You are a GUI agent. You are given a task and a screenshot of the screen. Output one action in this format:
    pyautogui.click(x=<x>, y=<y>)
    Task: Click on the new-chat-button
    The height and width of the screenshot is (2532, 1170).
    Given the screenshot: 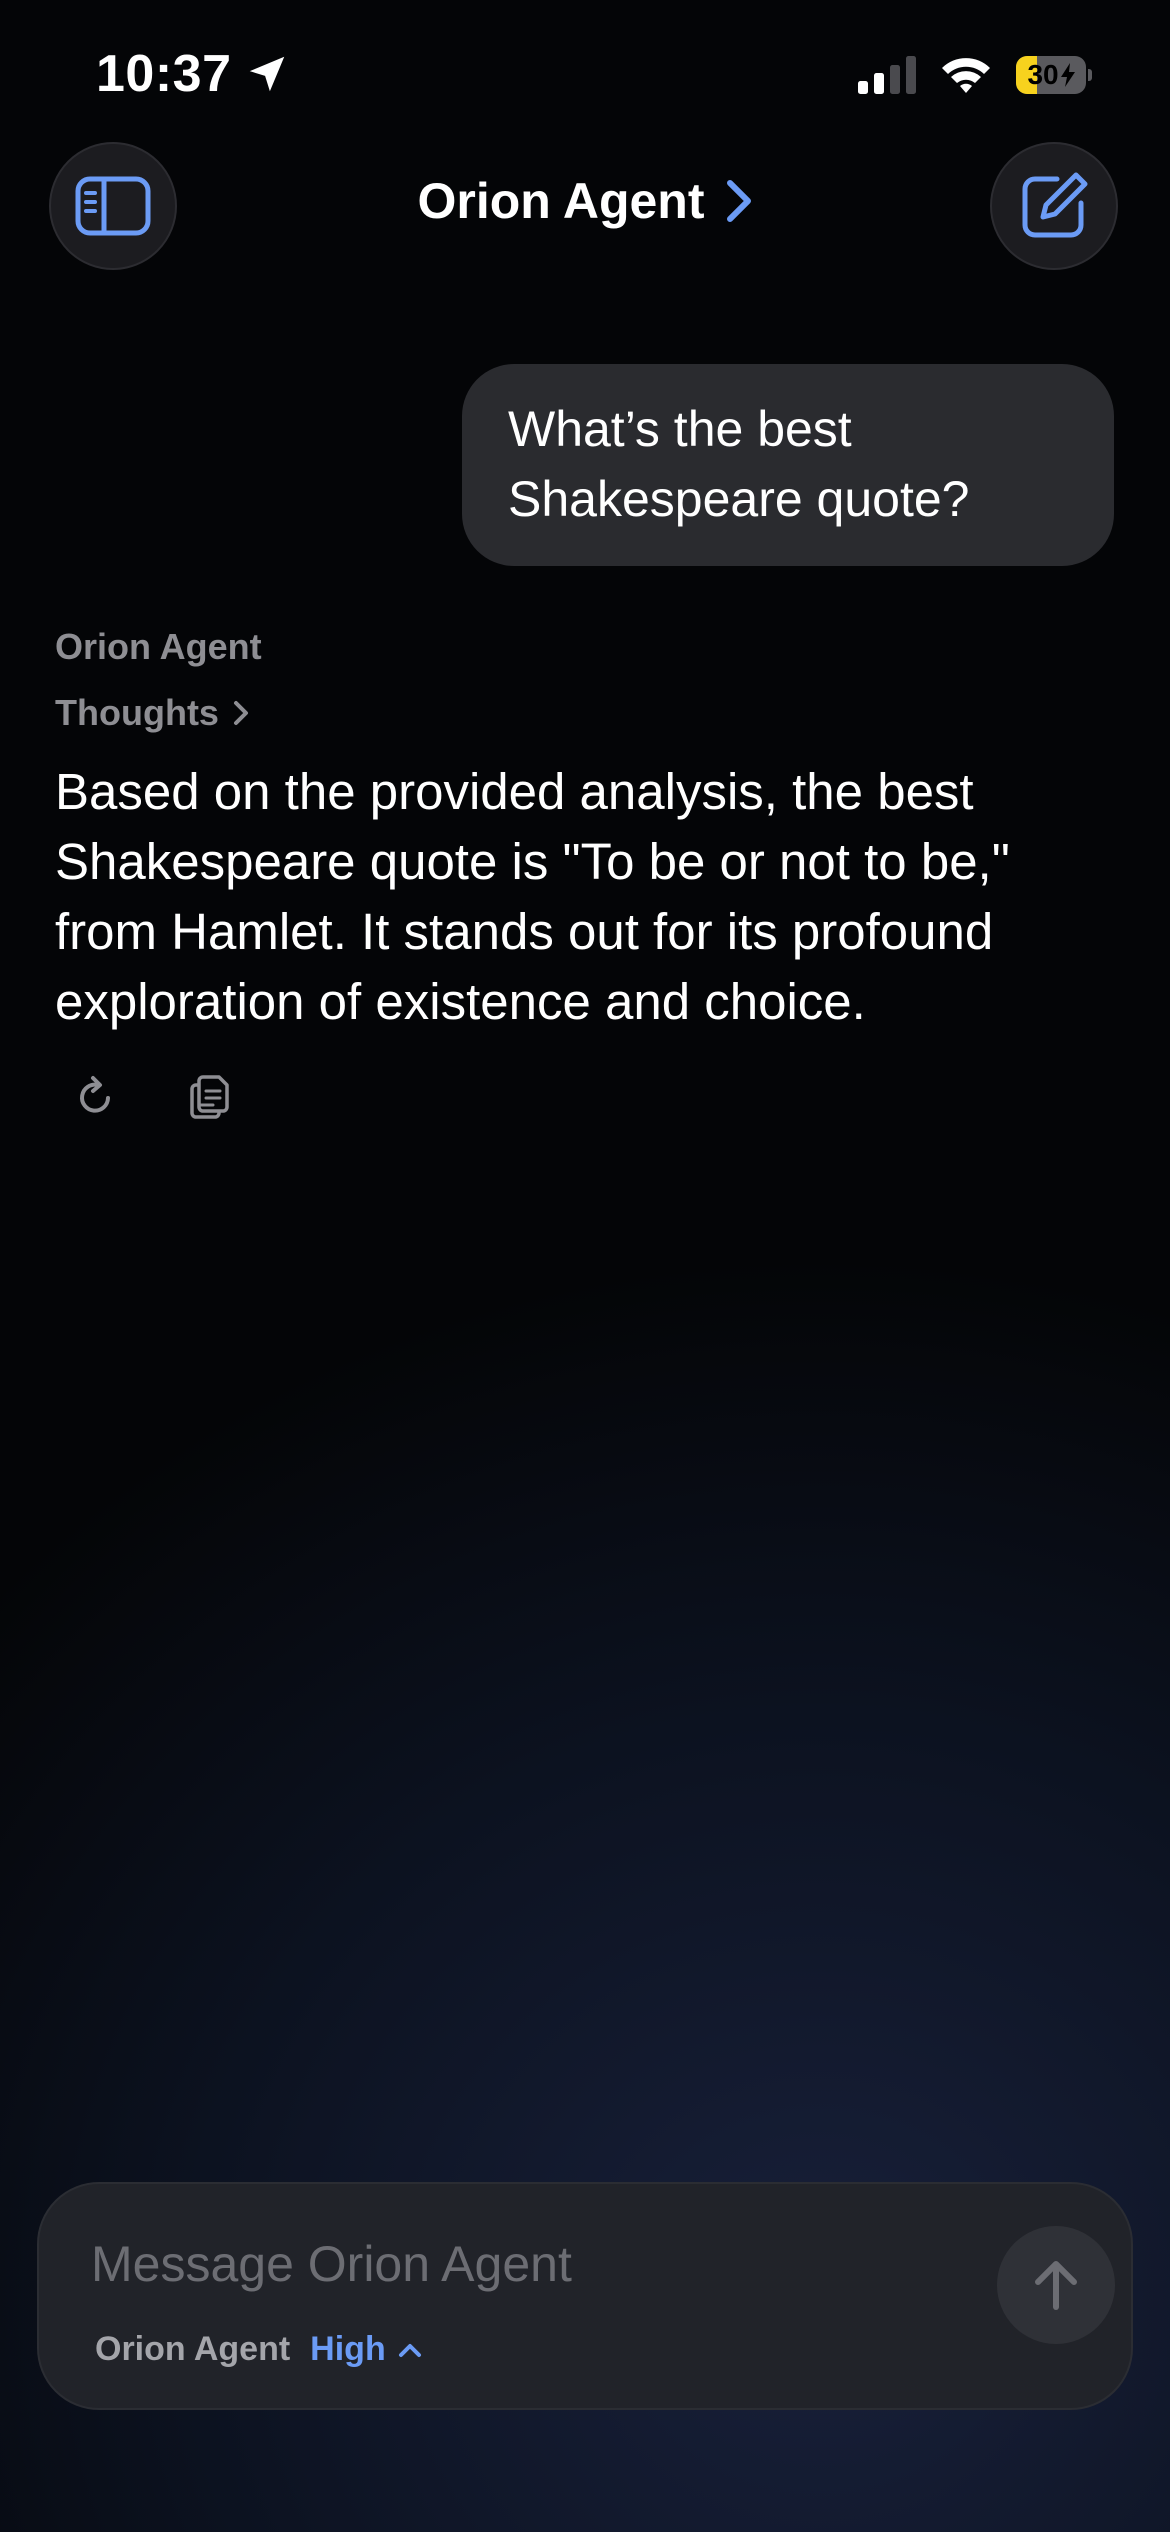 What is the action you would take?
    pyautogui.click(x=1054, y=206)
    